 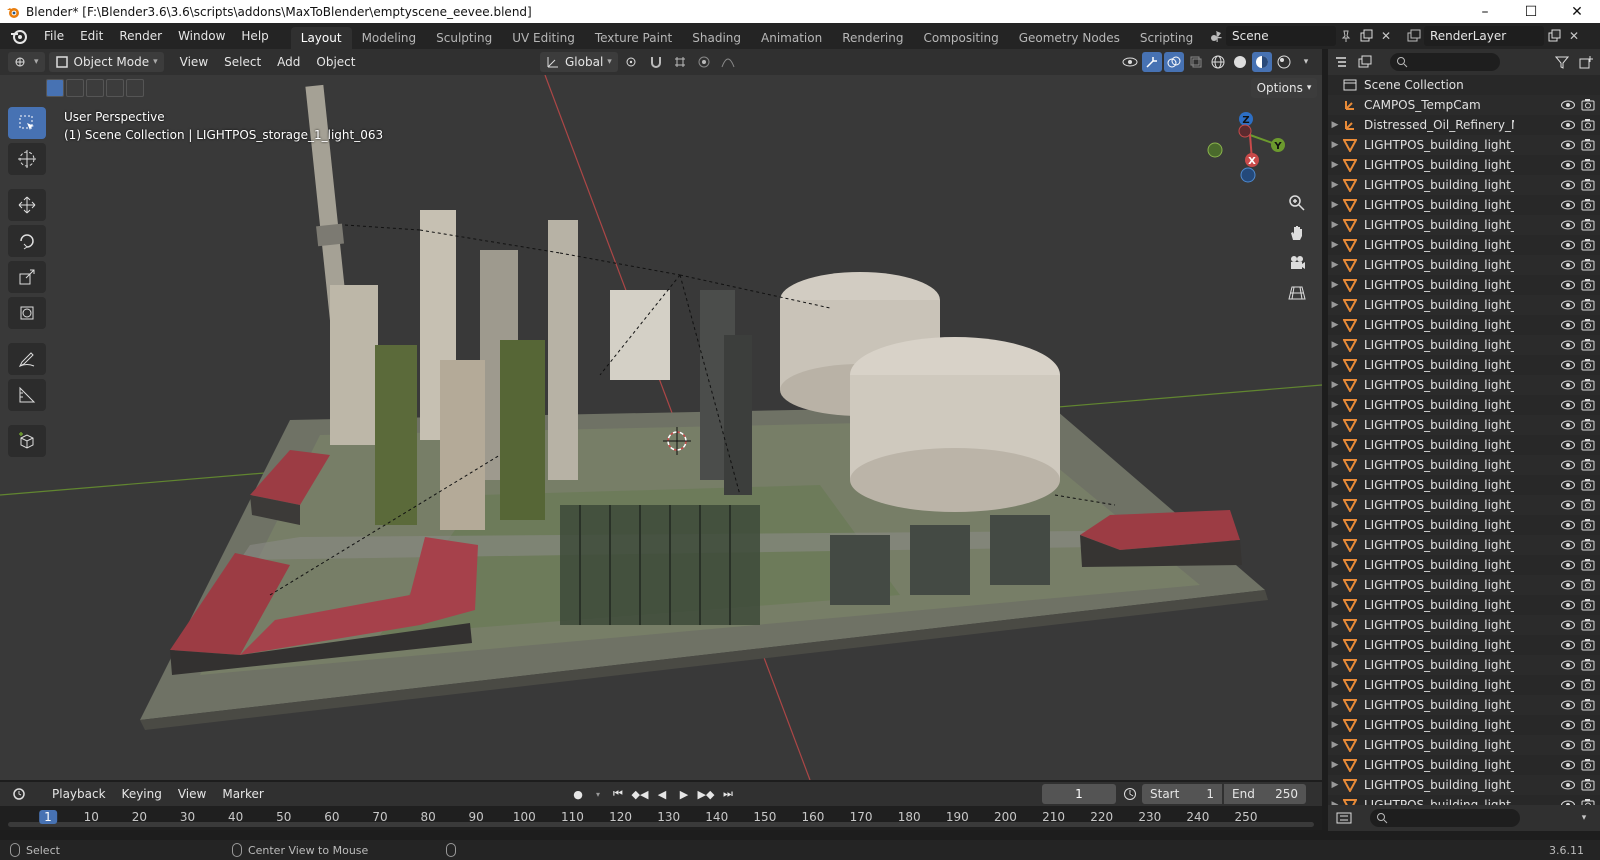 I want to click on filter-icon, so click(x=1562, y=62).